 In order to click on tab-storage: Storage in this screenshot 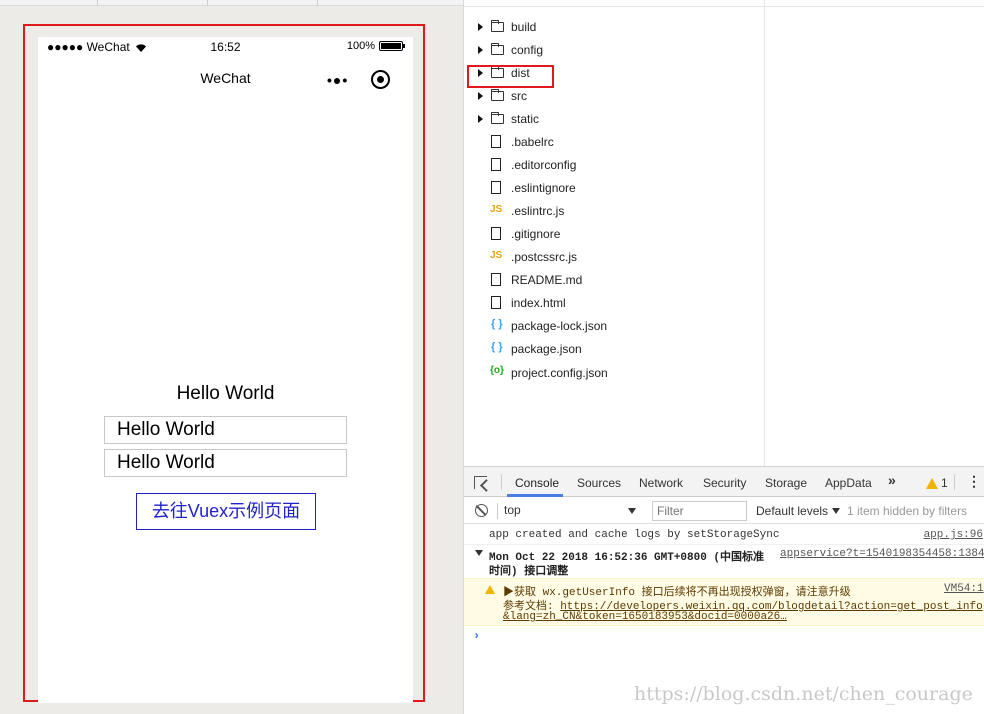, I will do `click(786, 483)`.